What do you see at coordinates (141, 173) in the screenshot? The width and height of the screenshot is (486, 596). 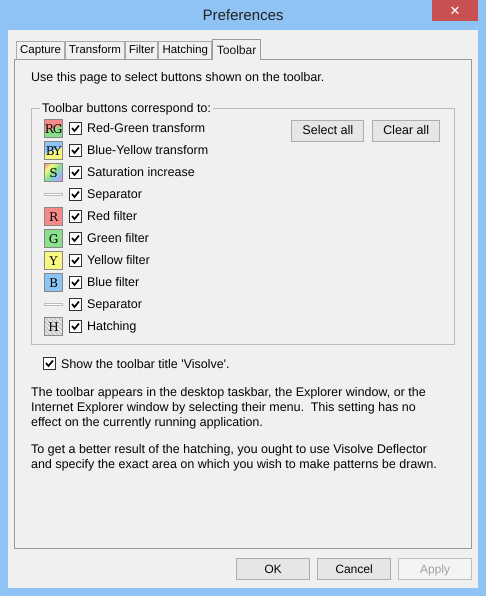 I see `item-label: Saturation increase` at bounding box center [141, 173].